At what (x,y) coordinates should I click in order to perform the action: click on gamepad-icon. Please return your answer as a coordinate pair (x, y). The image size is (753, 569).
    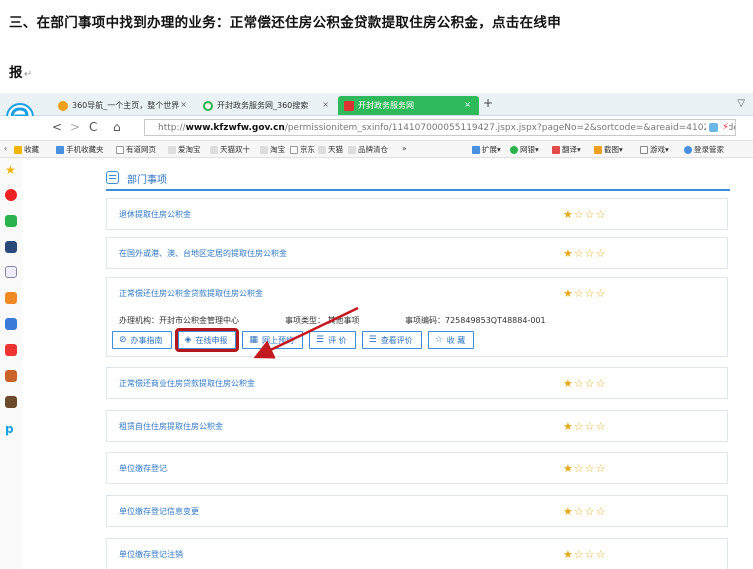
    Looking at the image, I should click on (644, 149).